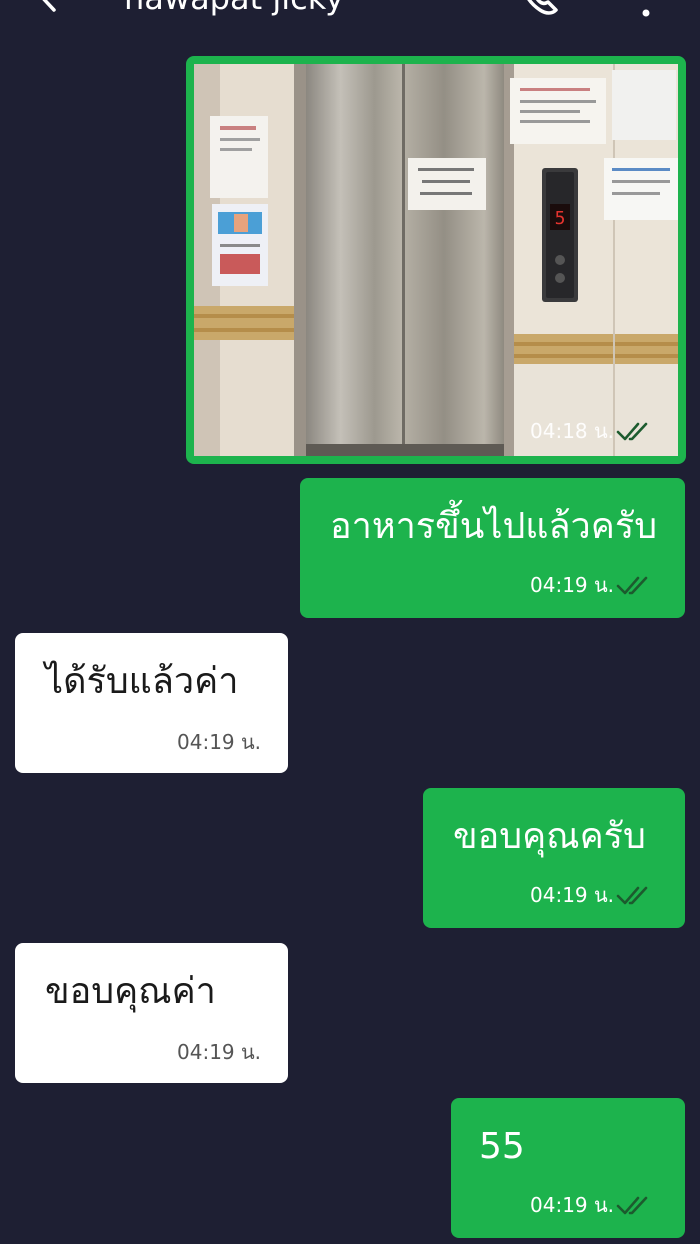 The image size is (700, 1244). Describe the element at coordinates (151, 703) in the screenshot. I see `message-bubble-incoming: ได้รับแล้วค่า 04:19 น.` at that location.